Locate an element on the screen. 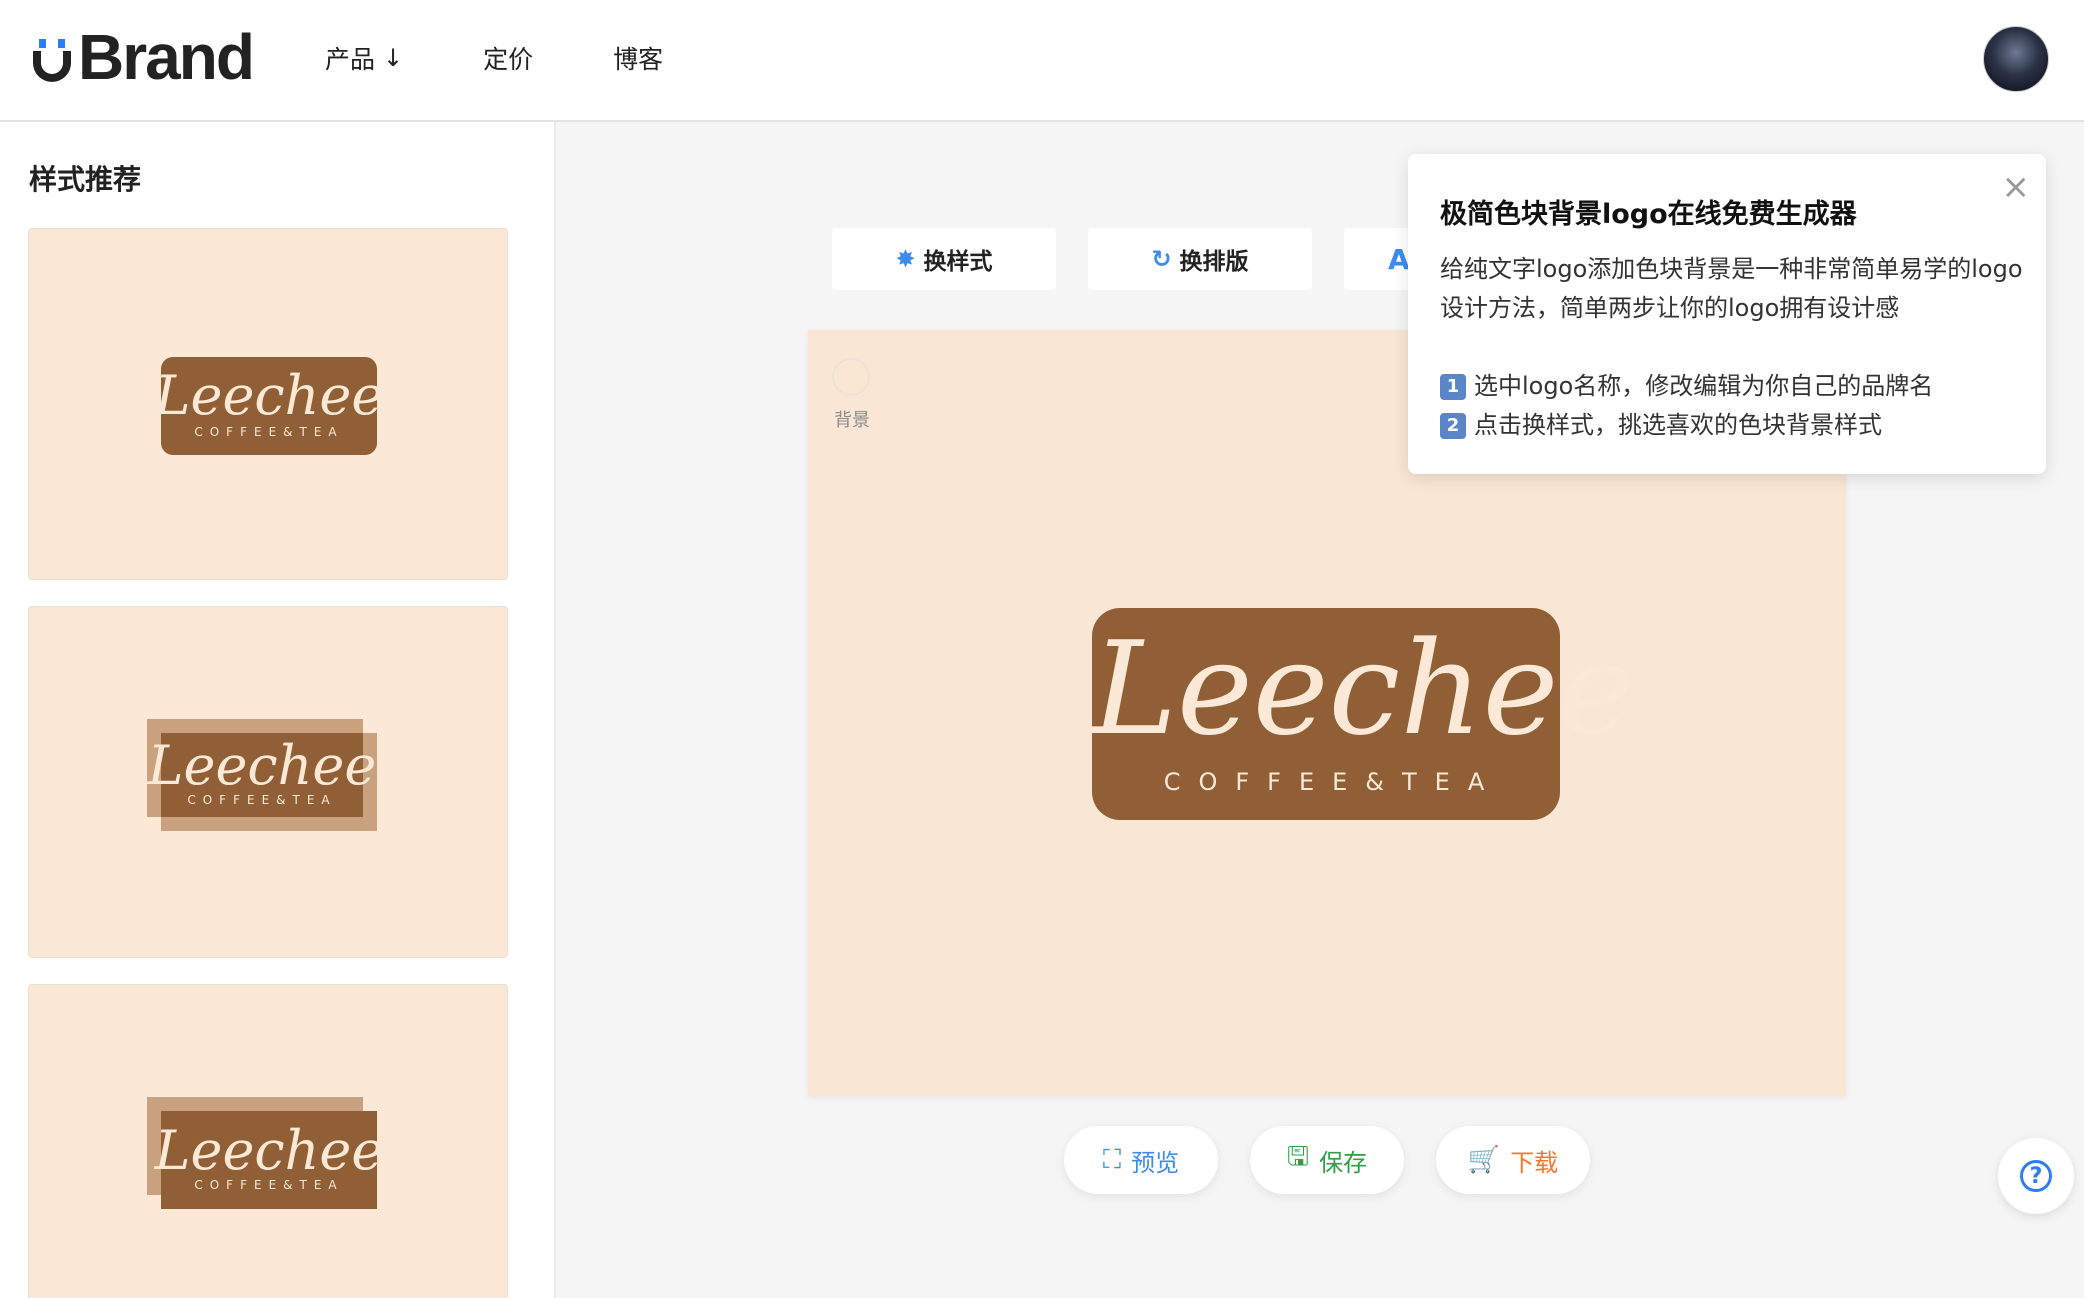  save-label: 保存 is located at coordinates (1343, 1162).